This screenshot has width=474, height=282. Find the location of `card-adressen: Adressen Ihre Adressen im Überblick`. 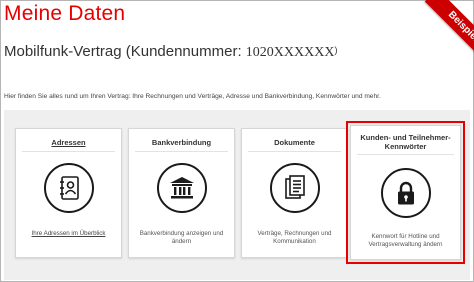

card-adressen: Adressen Ihre Adressen im Überblick is located at coordinates (68, 193).